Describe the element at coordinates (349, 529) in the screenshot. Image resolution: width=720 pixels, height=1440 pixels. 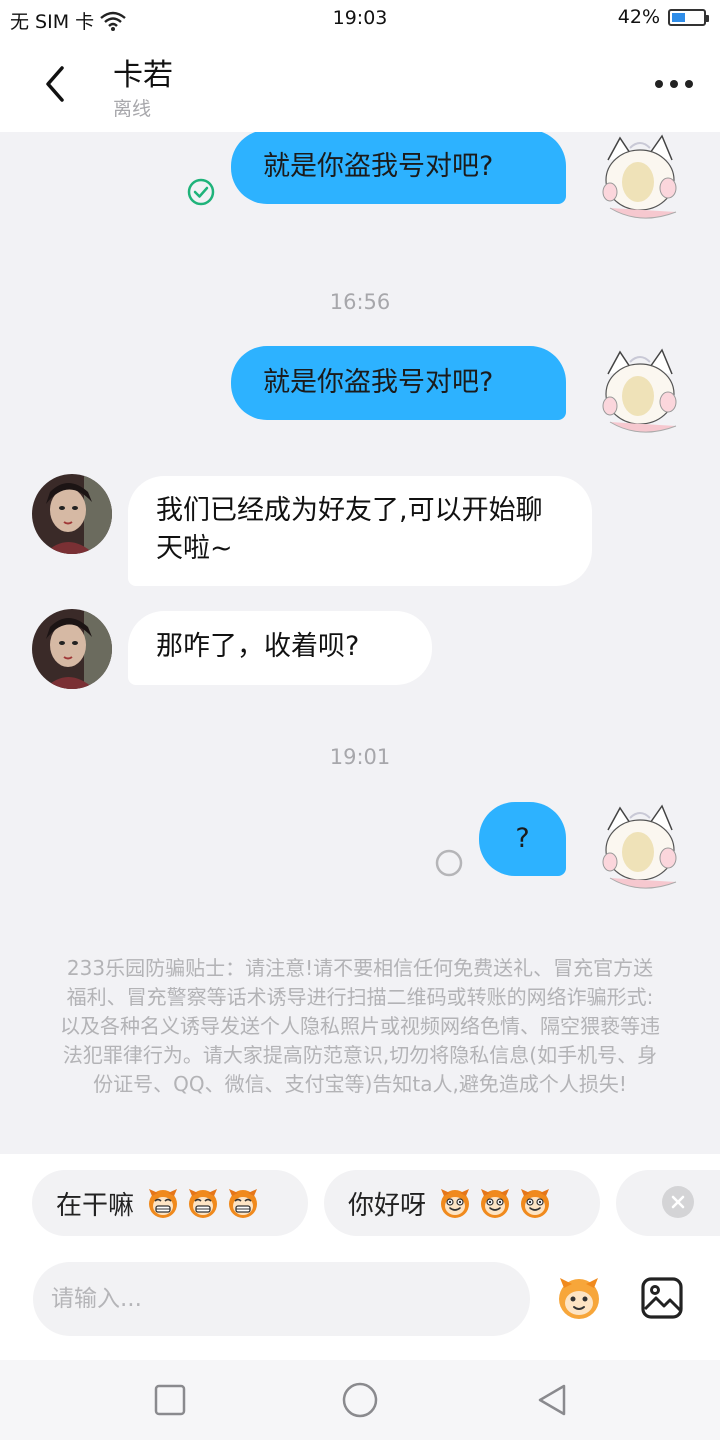
I see `message-text: 我们已经成为好友了,可以开始聊天啦~` at that location.